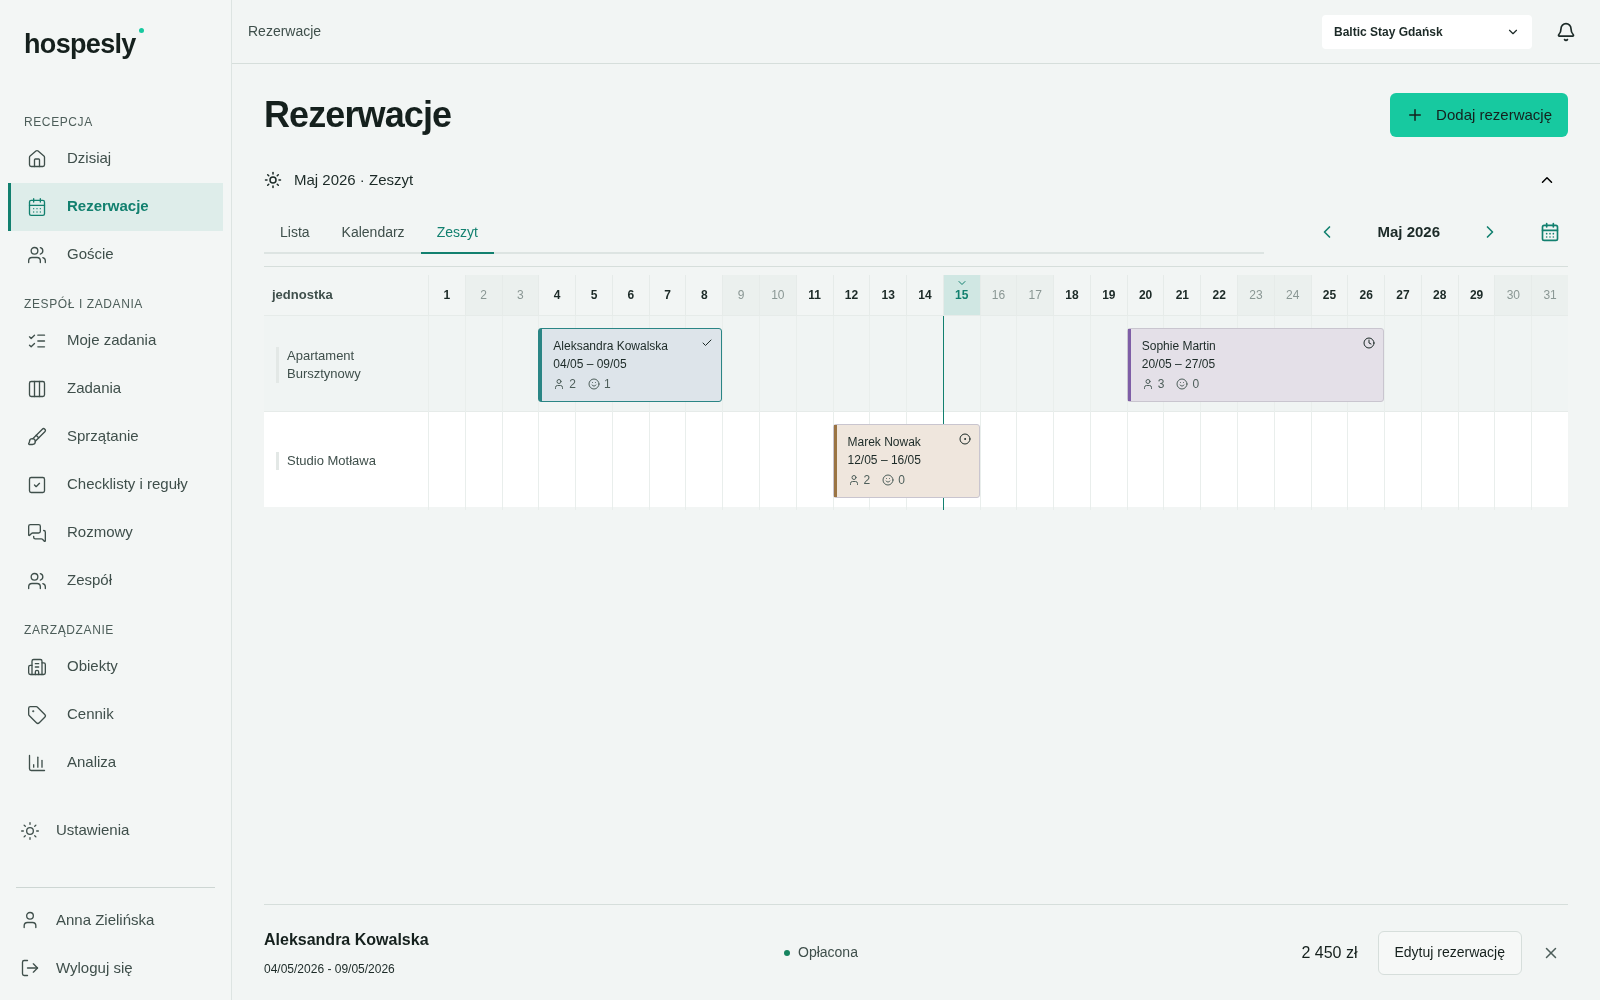  What do you see at coordinates (37, 580) in the screenshot?
I see `team-icon` at bounding box center [37, 580].